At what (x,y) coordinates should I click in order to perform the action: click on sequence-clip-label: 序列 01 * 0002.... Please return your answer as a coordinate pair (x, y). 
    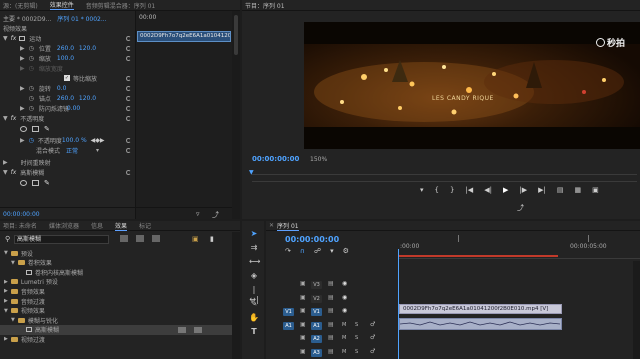
    Looking at the image, I should click on (81, 18).